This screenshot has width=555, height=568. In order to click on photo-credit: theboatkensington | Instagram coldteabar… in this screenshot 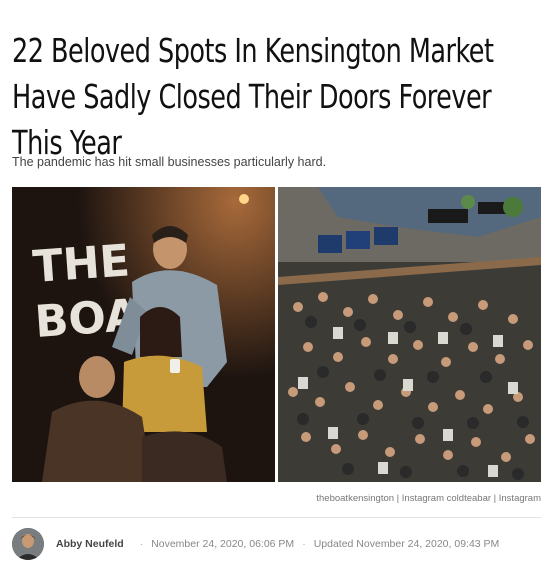, I will do `click(428, 498)`.